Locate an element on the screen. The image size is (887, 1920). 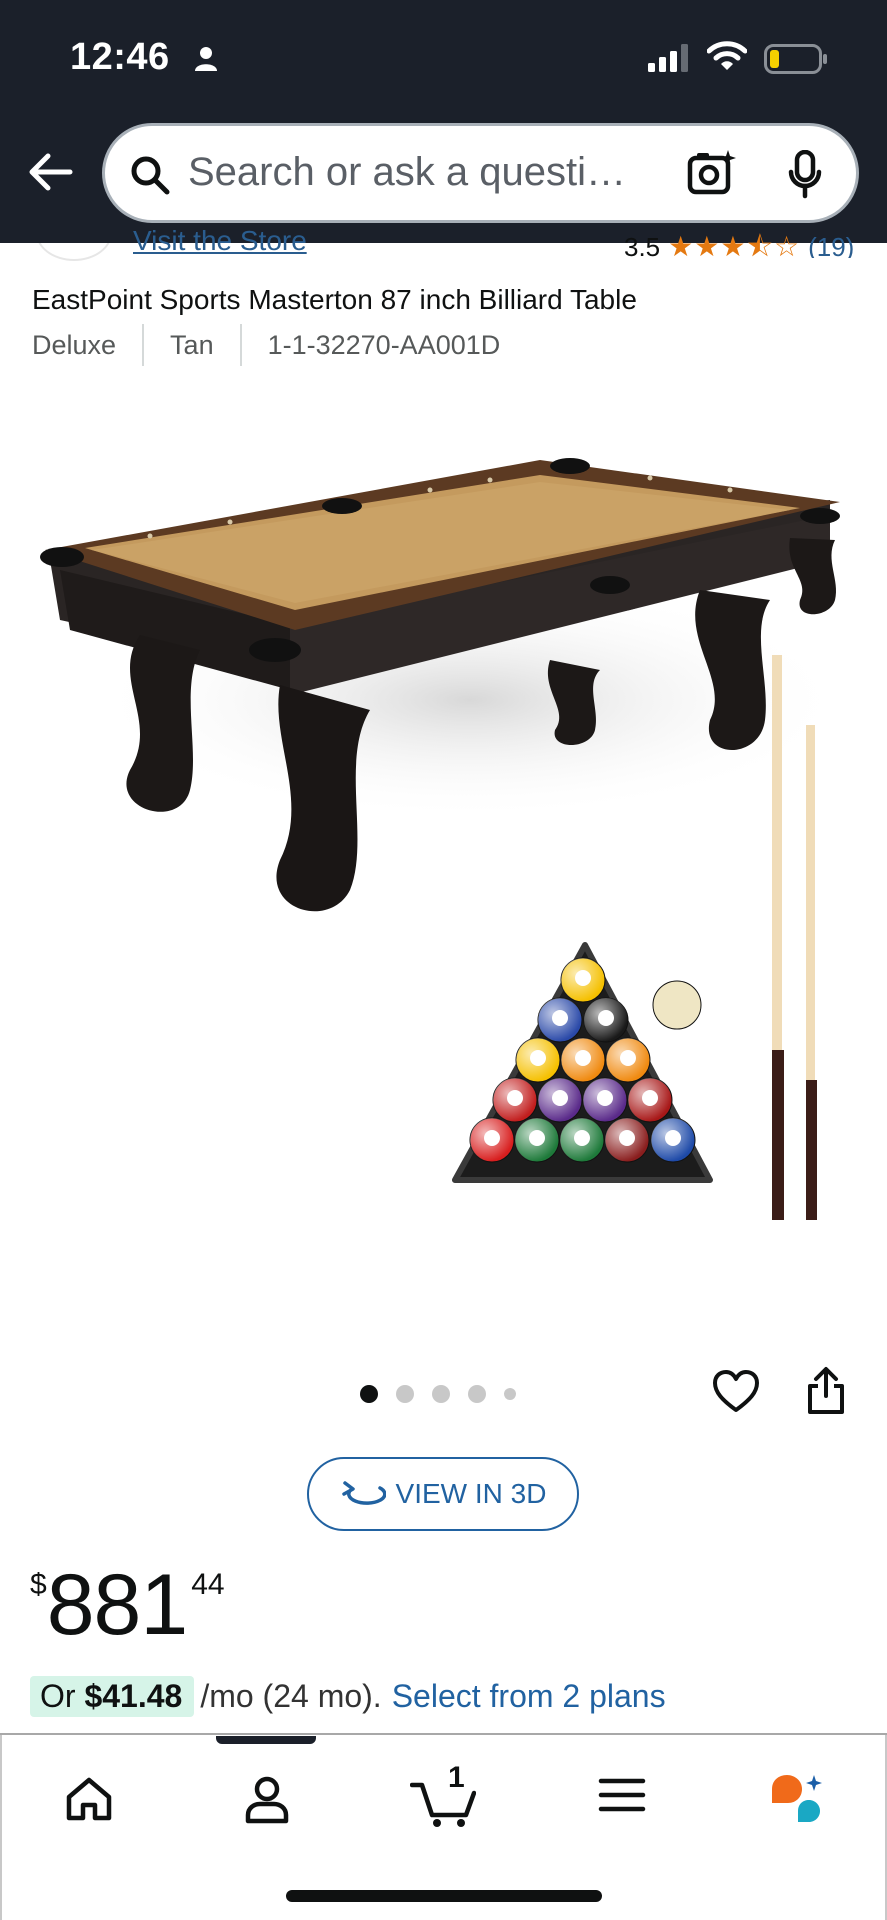
visit-store-link: Visit the Store is located at coordinates (220, 241).